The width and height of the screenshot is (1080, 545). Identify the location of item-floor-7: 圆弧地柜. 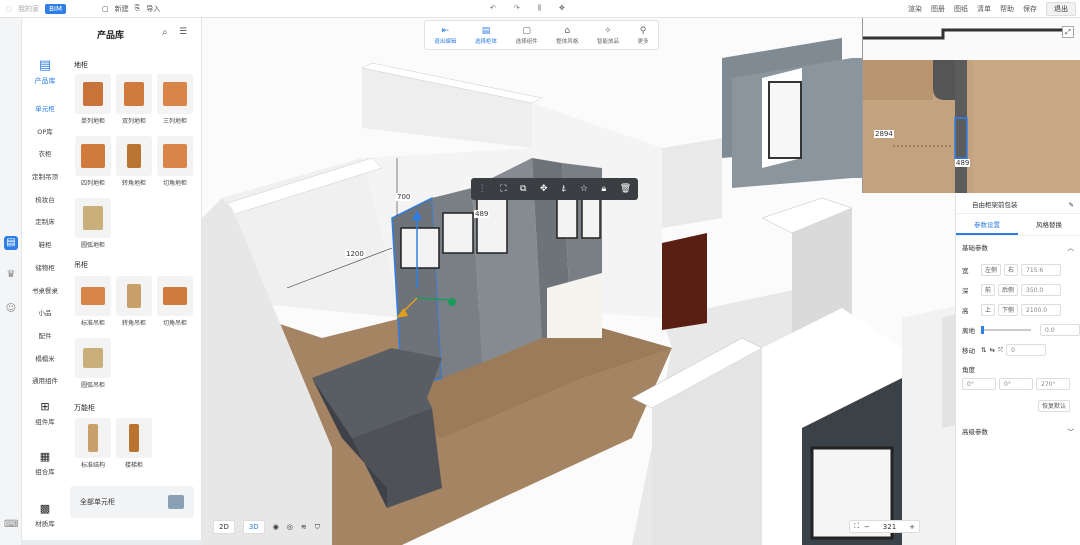
(93, 223).